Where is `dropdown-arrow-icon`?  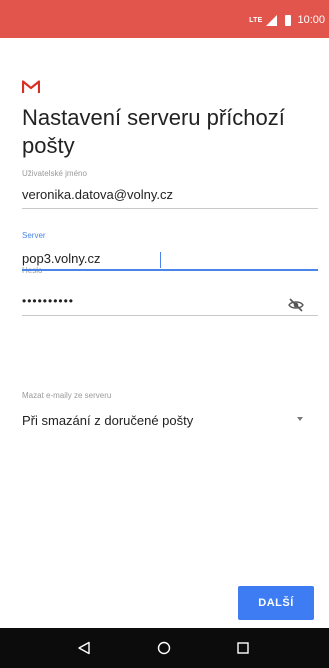 dropdown-arrow-icon is located at coordinates (300, 419).